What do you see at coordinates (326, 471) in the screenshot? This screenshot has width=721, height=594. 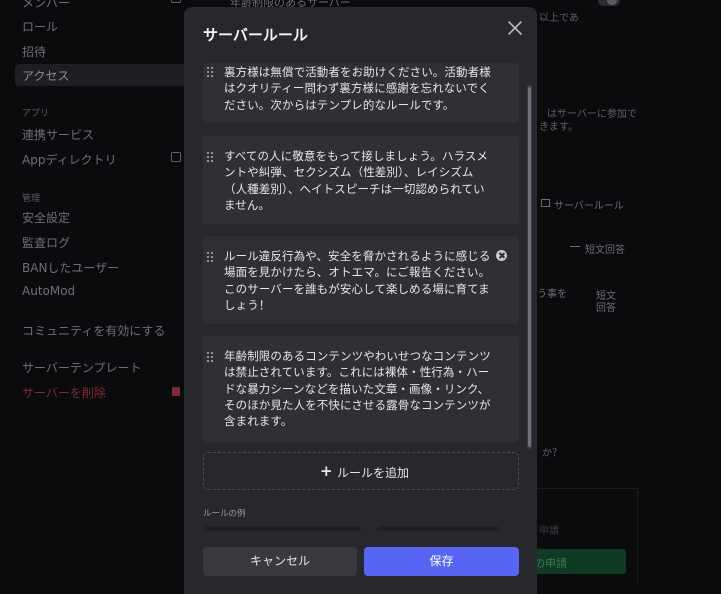 I see `plus-icon: +` at bounding box center [326, 471].